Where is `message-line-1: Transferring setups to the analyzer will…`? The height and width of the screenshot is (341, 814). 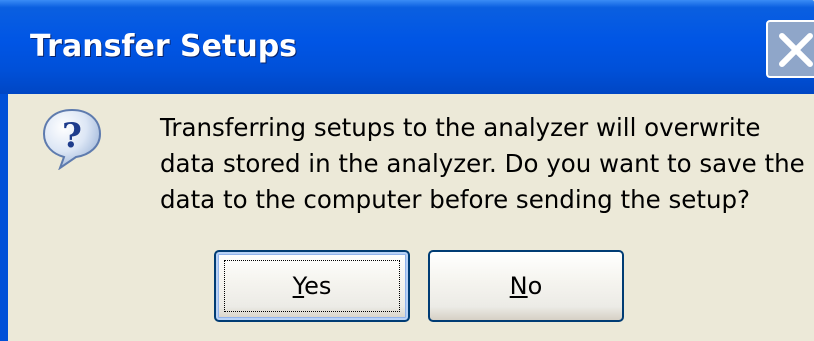 message-line-1: Transferring setups to the analyzer will… is located at coordinates (460, 127).